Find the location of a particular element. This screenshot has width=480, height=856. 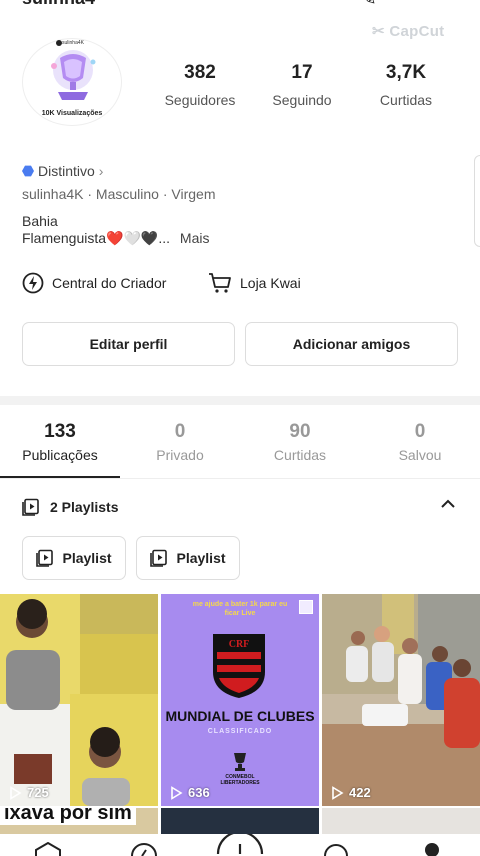

tab-publications: 133 Publicações is located at coordinates (60, 442).